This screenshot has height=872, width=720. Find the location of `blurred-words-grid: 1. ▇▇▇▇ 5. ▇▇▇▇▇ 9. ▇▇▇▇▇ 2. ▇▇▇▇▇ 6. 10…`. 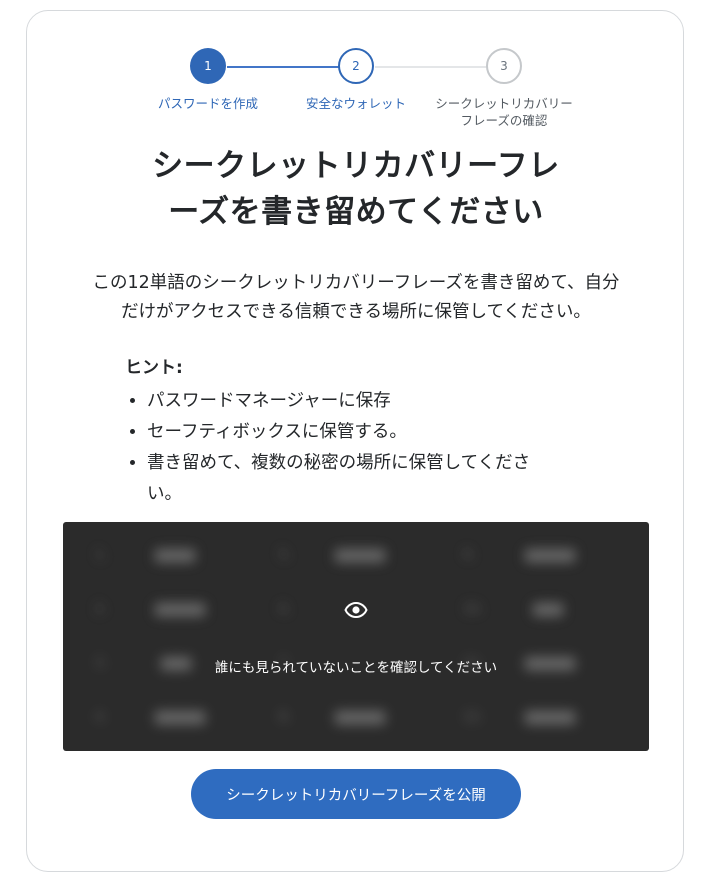

blurred-words-grid: 1. ▇▇▇▇ 5. ▇▇▇▇▇ 9. ▇▇▇▇▇ 2. ▇▇▇▇▇ 6. 10… is located at coordinates (335, 636).